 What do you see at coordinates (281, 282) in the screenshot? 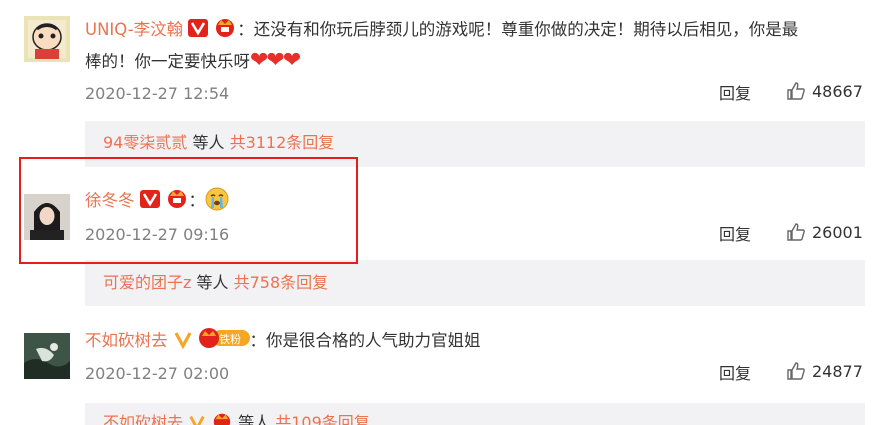
I see `view-replies-link: 共758条回复` at bounding box center [281, 282].